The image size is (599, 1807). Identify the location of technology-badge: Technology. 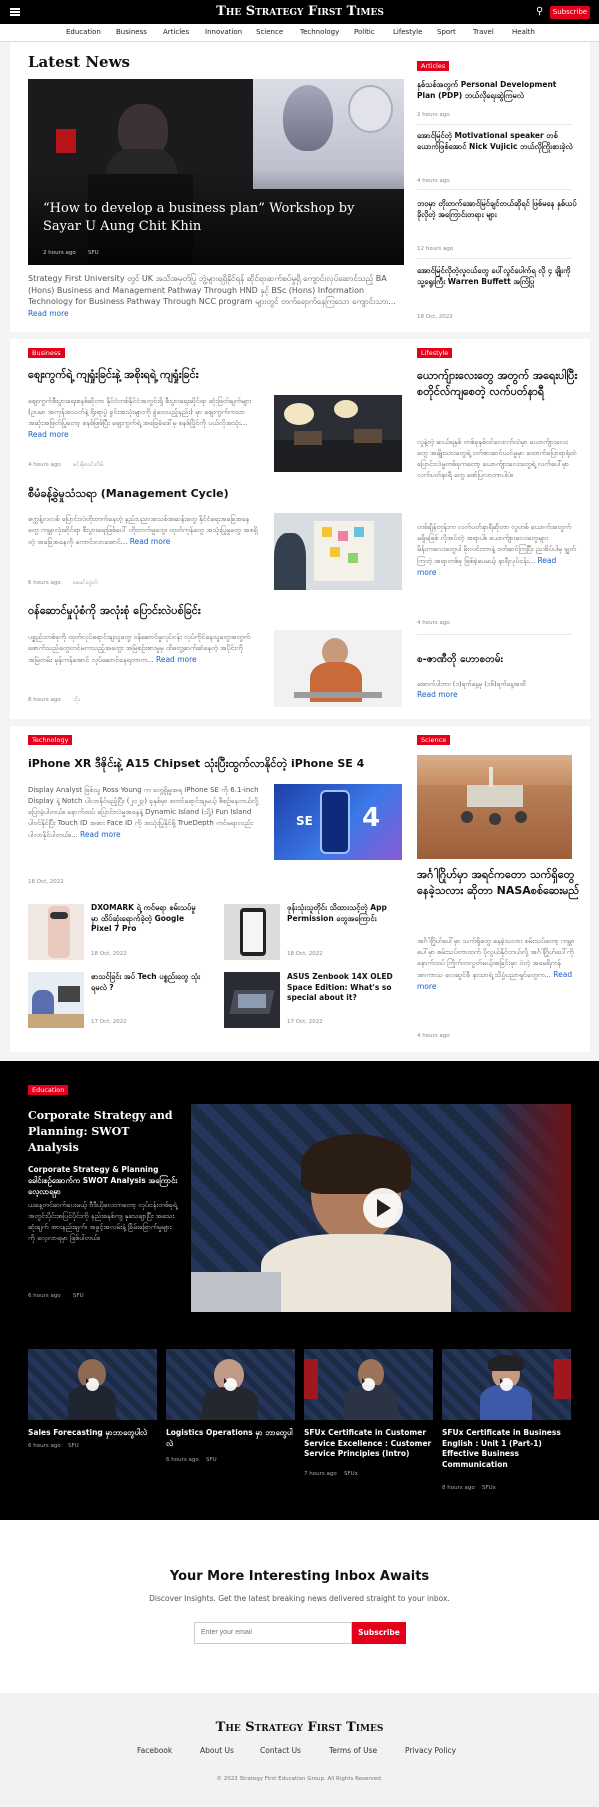
(50, 740).